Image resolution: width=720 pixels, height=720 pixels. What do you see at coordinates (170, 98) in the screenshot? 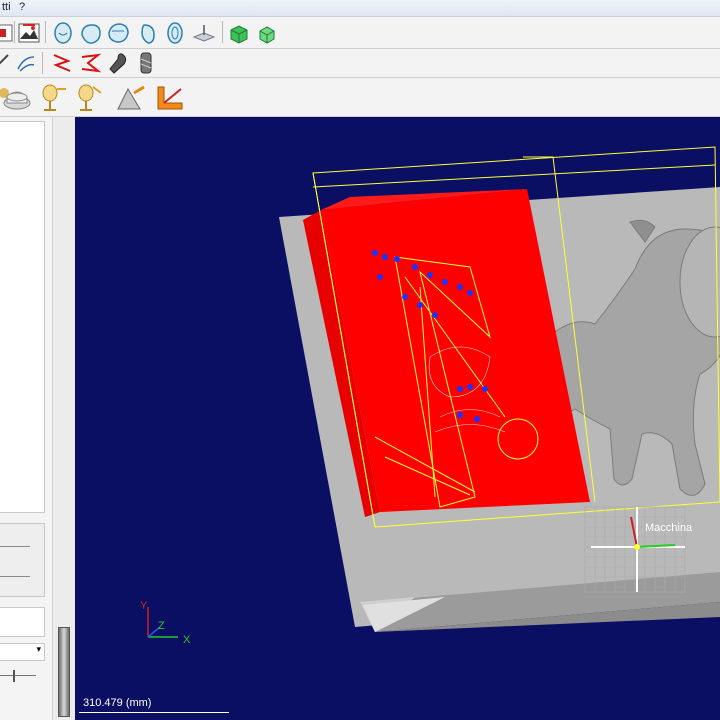
I see `orange-corner-icon` at bounding box center [170, 98].